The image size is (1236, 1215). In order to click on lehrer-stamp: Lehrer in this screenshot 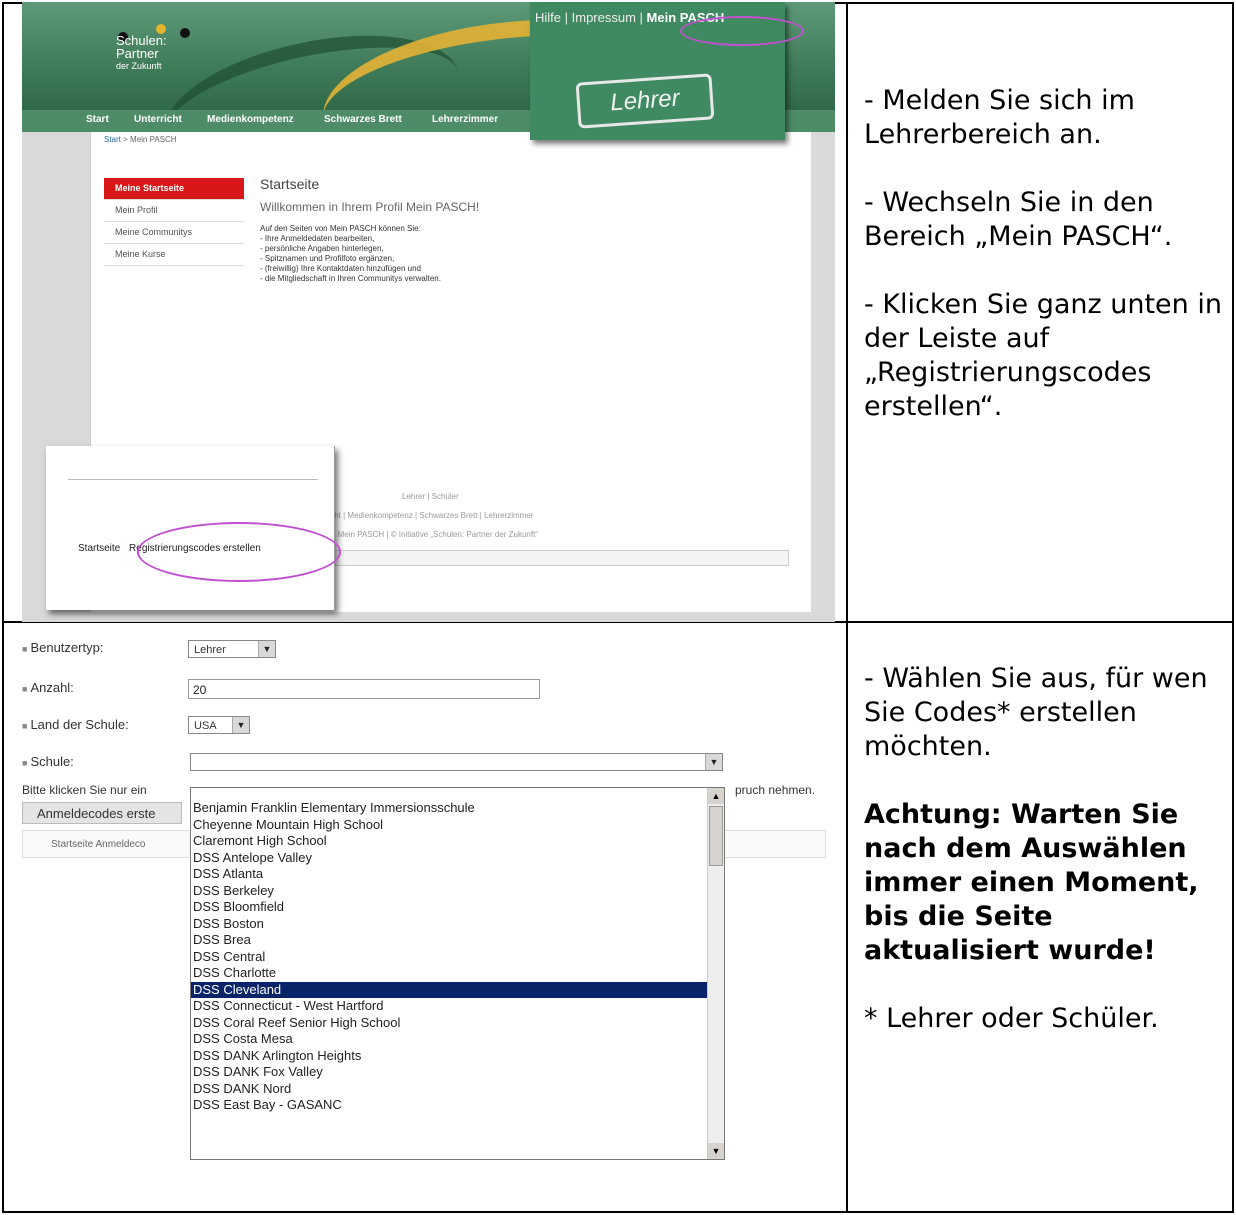, I will do `click(645, 101)`.